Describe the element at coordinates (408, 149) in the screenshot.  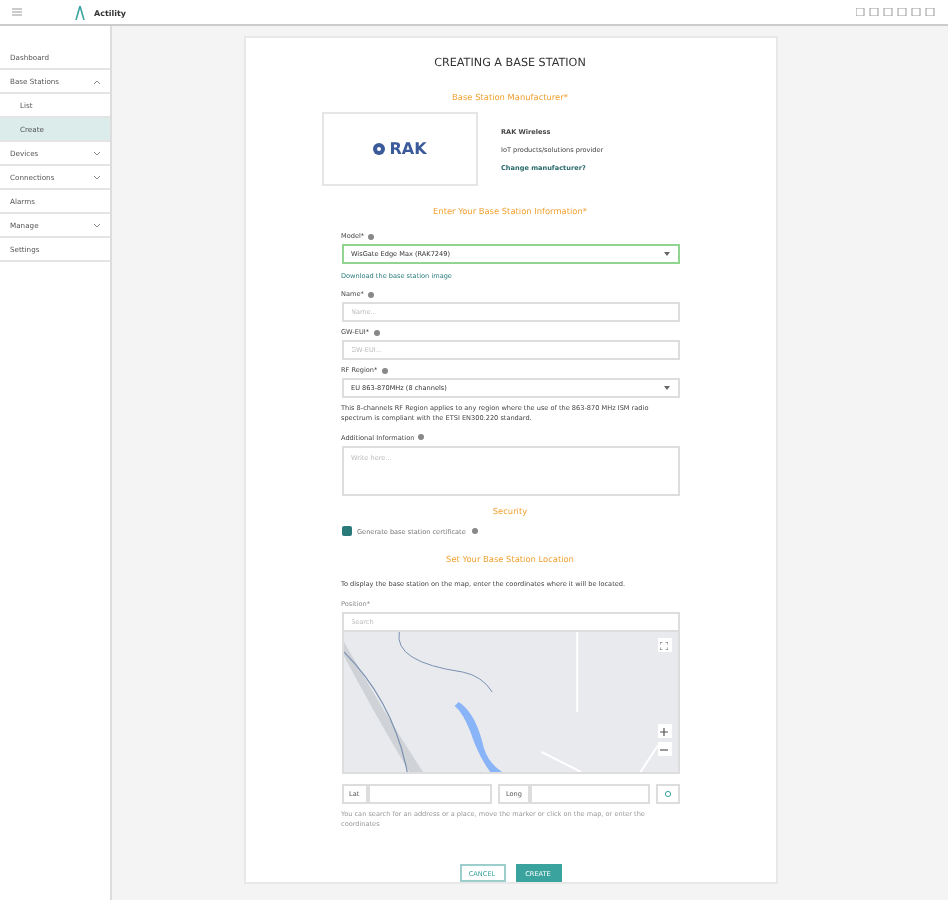
I see `logo-text: RAK` at that location.